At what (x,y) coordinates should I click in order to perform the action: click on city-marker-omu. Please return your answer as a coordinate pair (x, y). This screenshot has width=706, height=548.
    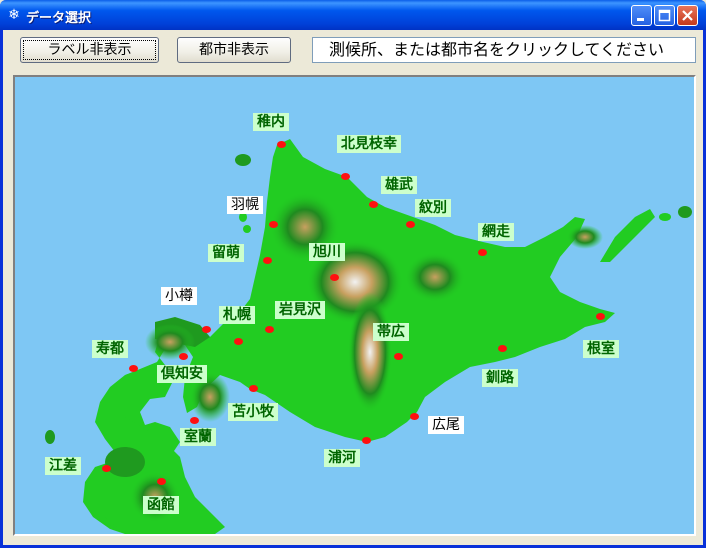
    Looking at the image, I should click on (373, 204).